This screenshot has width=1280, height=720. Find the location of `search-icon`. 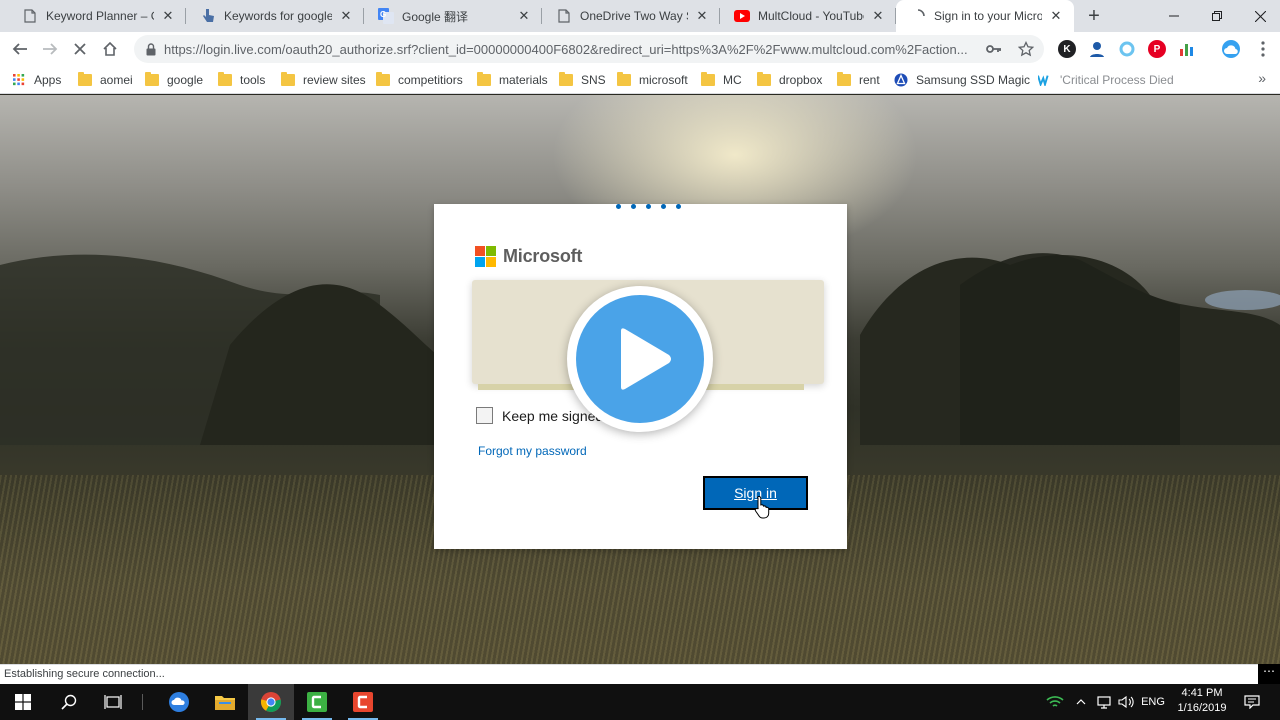

search-icon is located at coordinates (69, 702).